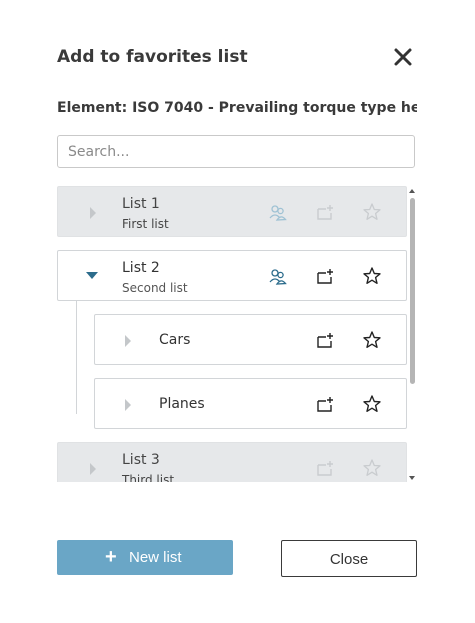 This screenshot has height=623, width=475. What do you see at coordinates (232, 462) in the screenshot?
I see `list-item-list-3: List 3 Third list` at bounding box center [232, 462].